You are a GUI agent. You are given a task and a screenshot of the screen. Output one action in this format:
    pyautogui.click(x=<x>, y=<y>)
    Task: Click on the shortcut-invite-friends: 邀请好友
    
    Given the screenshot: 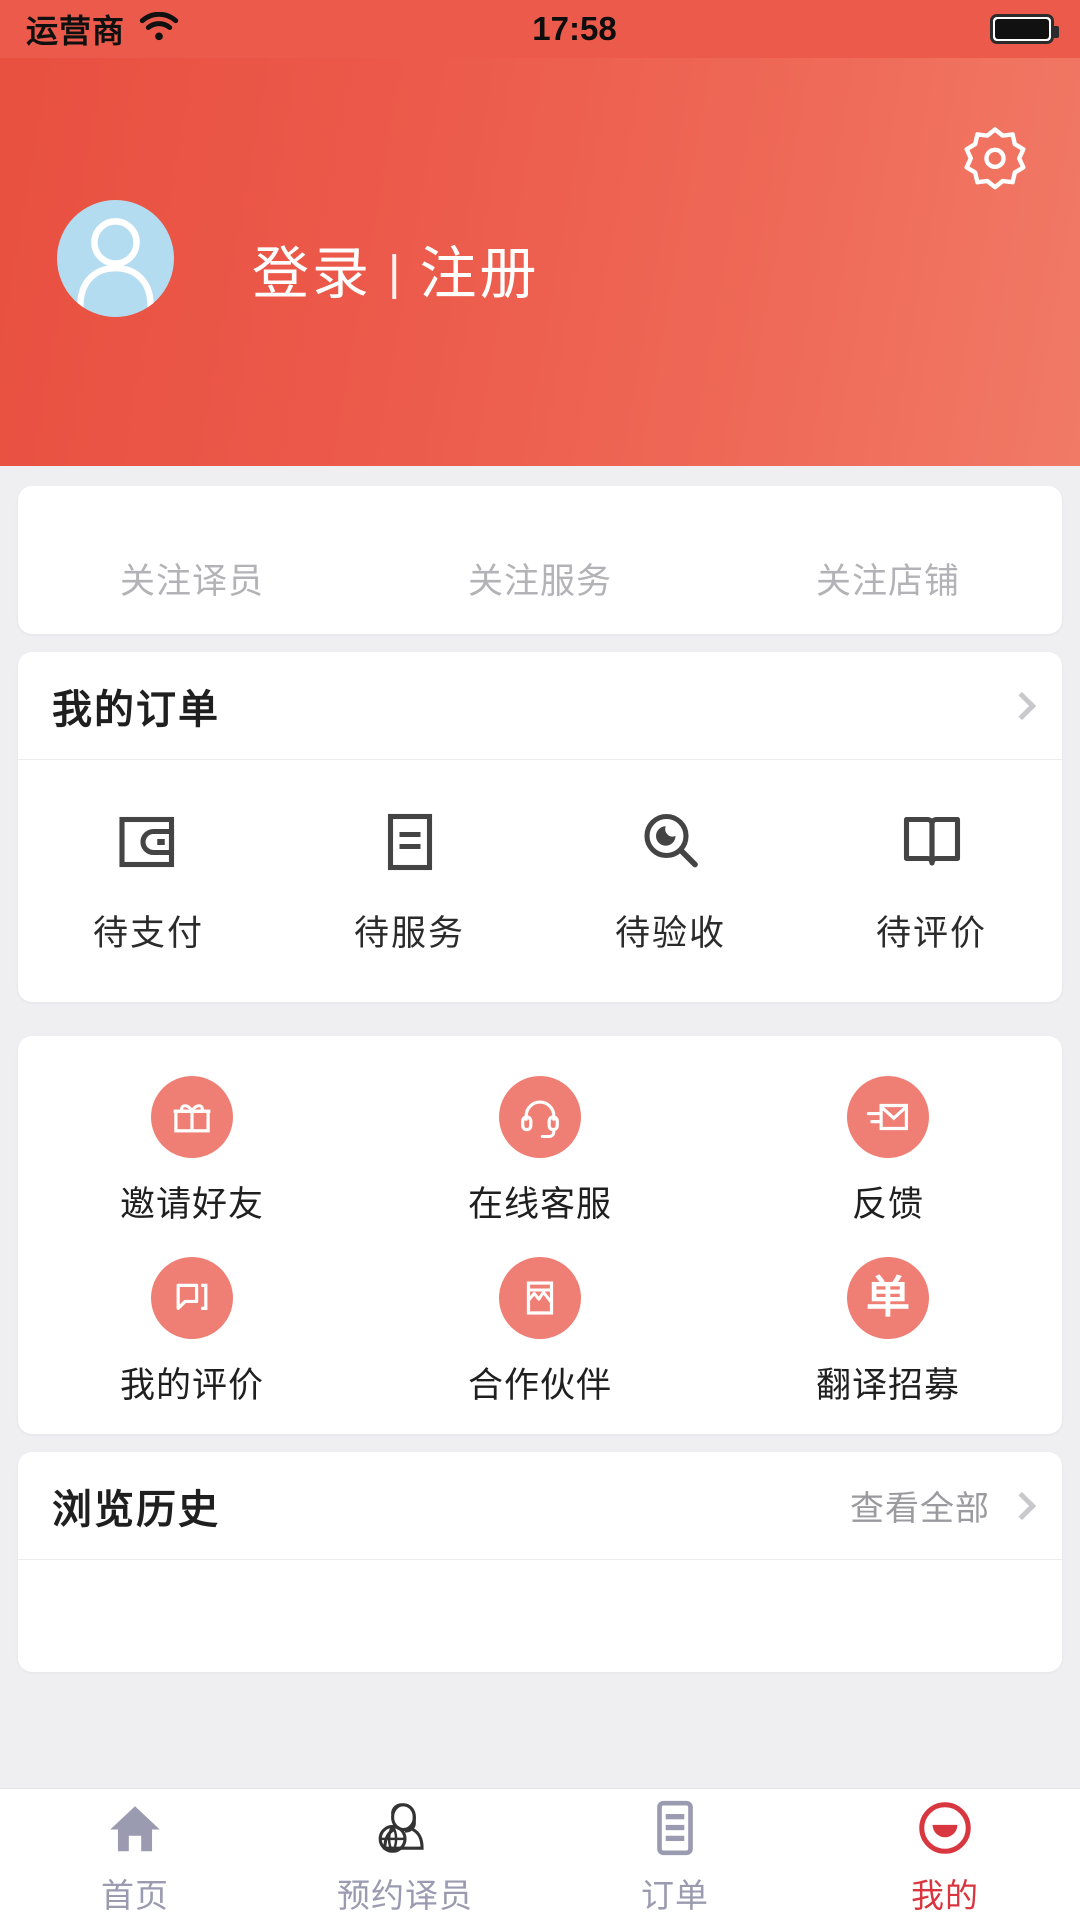 What is the action you would take?
    pyautogui.click(x=192, y=1152)
    